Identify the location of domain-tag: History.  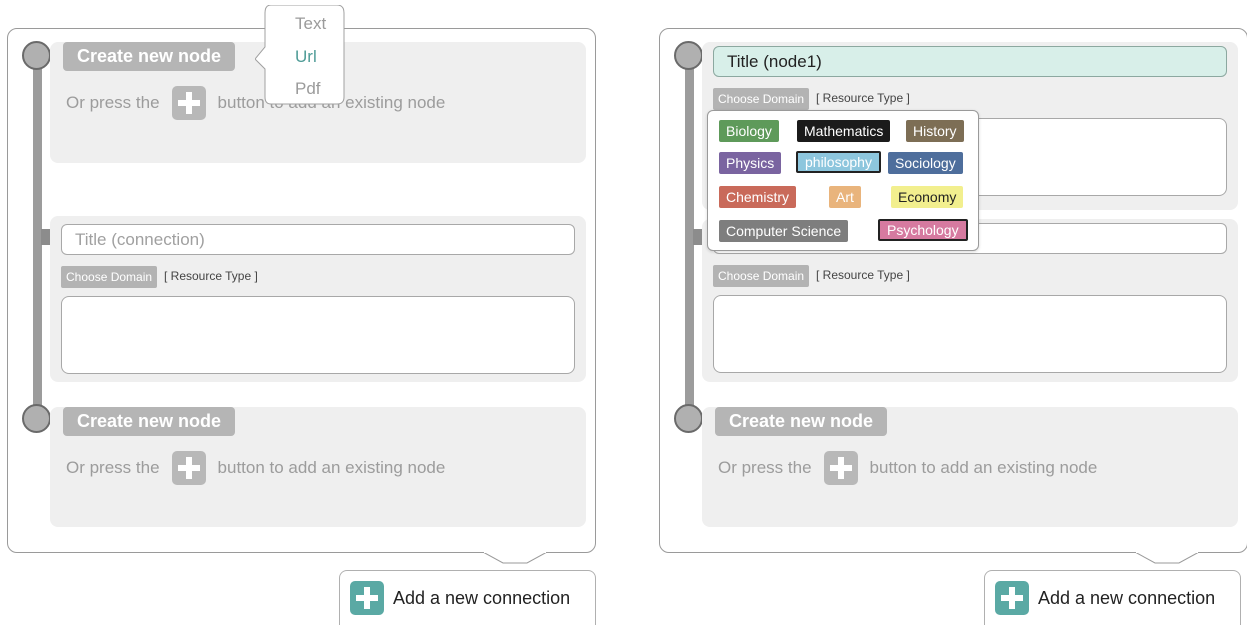
(935, 131).